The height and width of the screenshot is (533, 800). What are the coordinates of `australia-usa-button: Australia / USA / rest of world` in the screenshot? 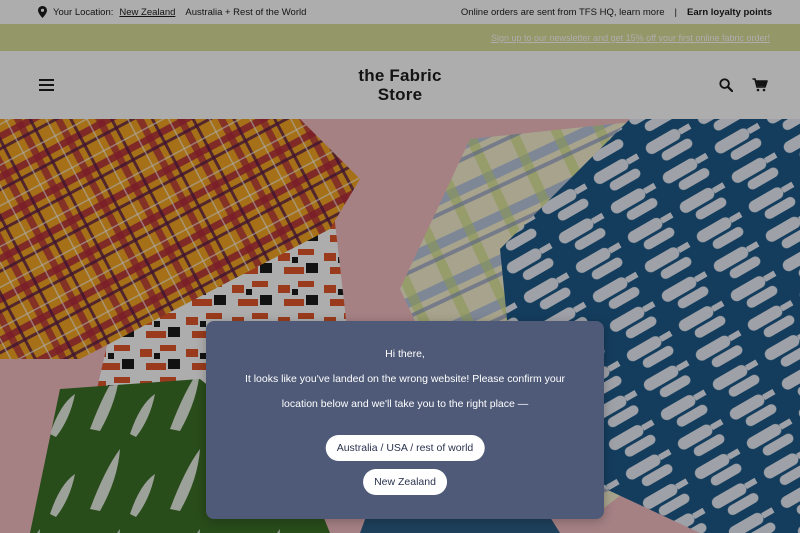 It's located at (405, 448).